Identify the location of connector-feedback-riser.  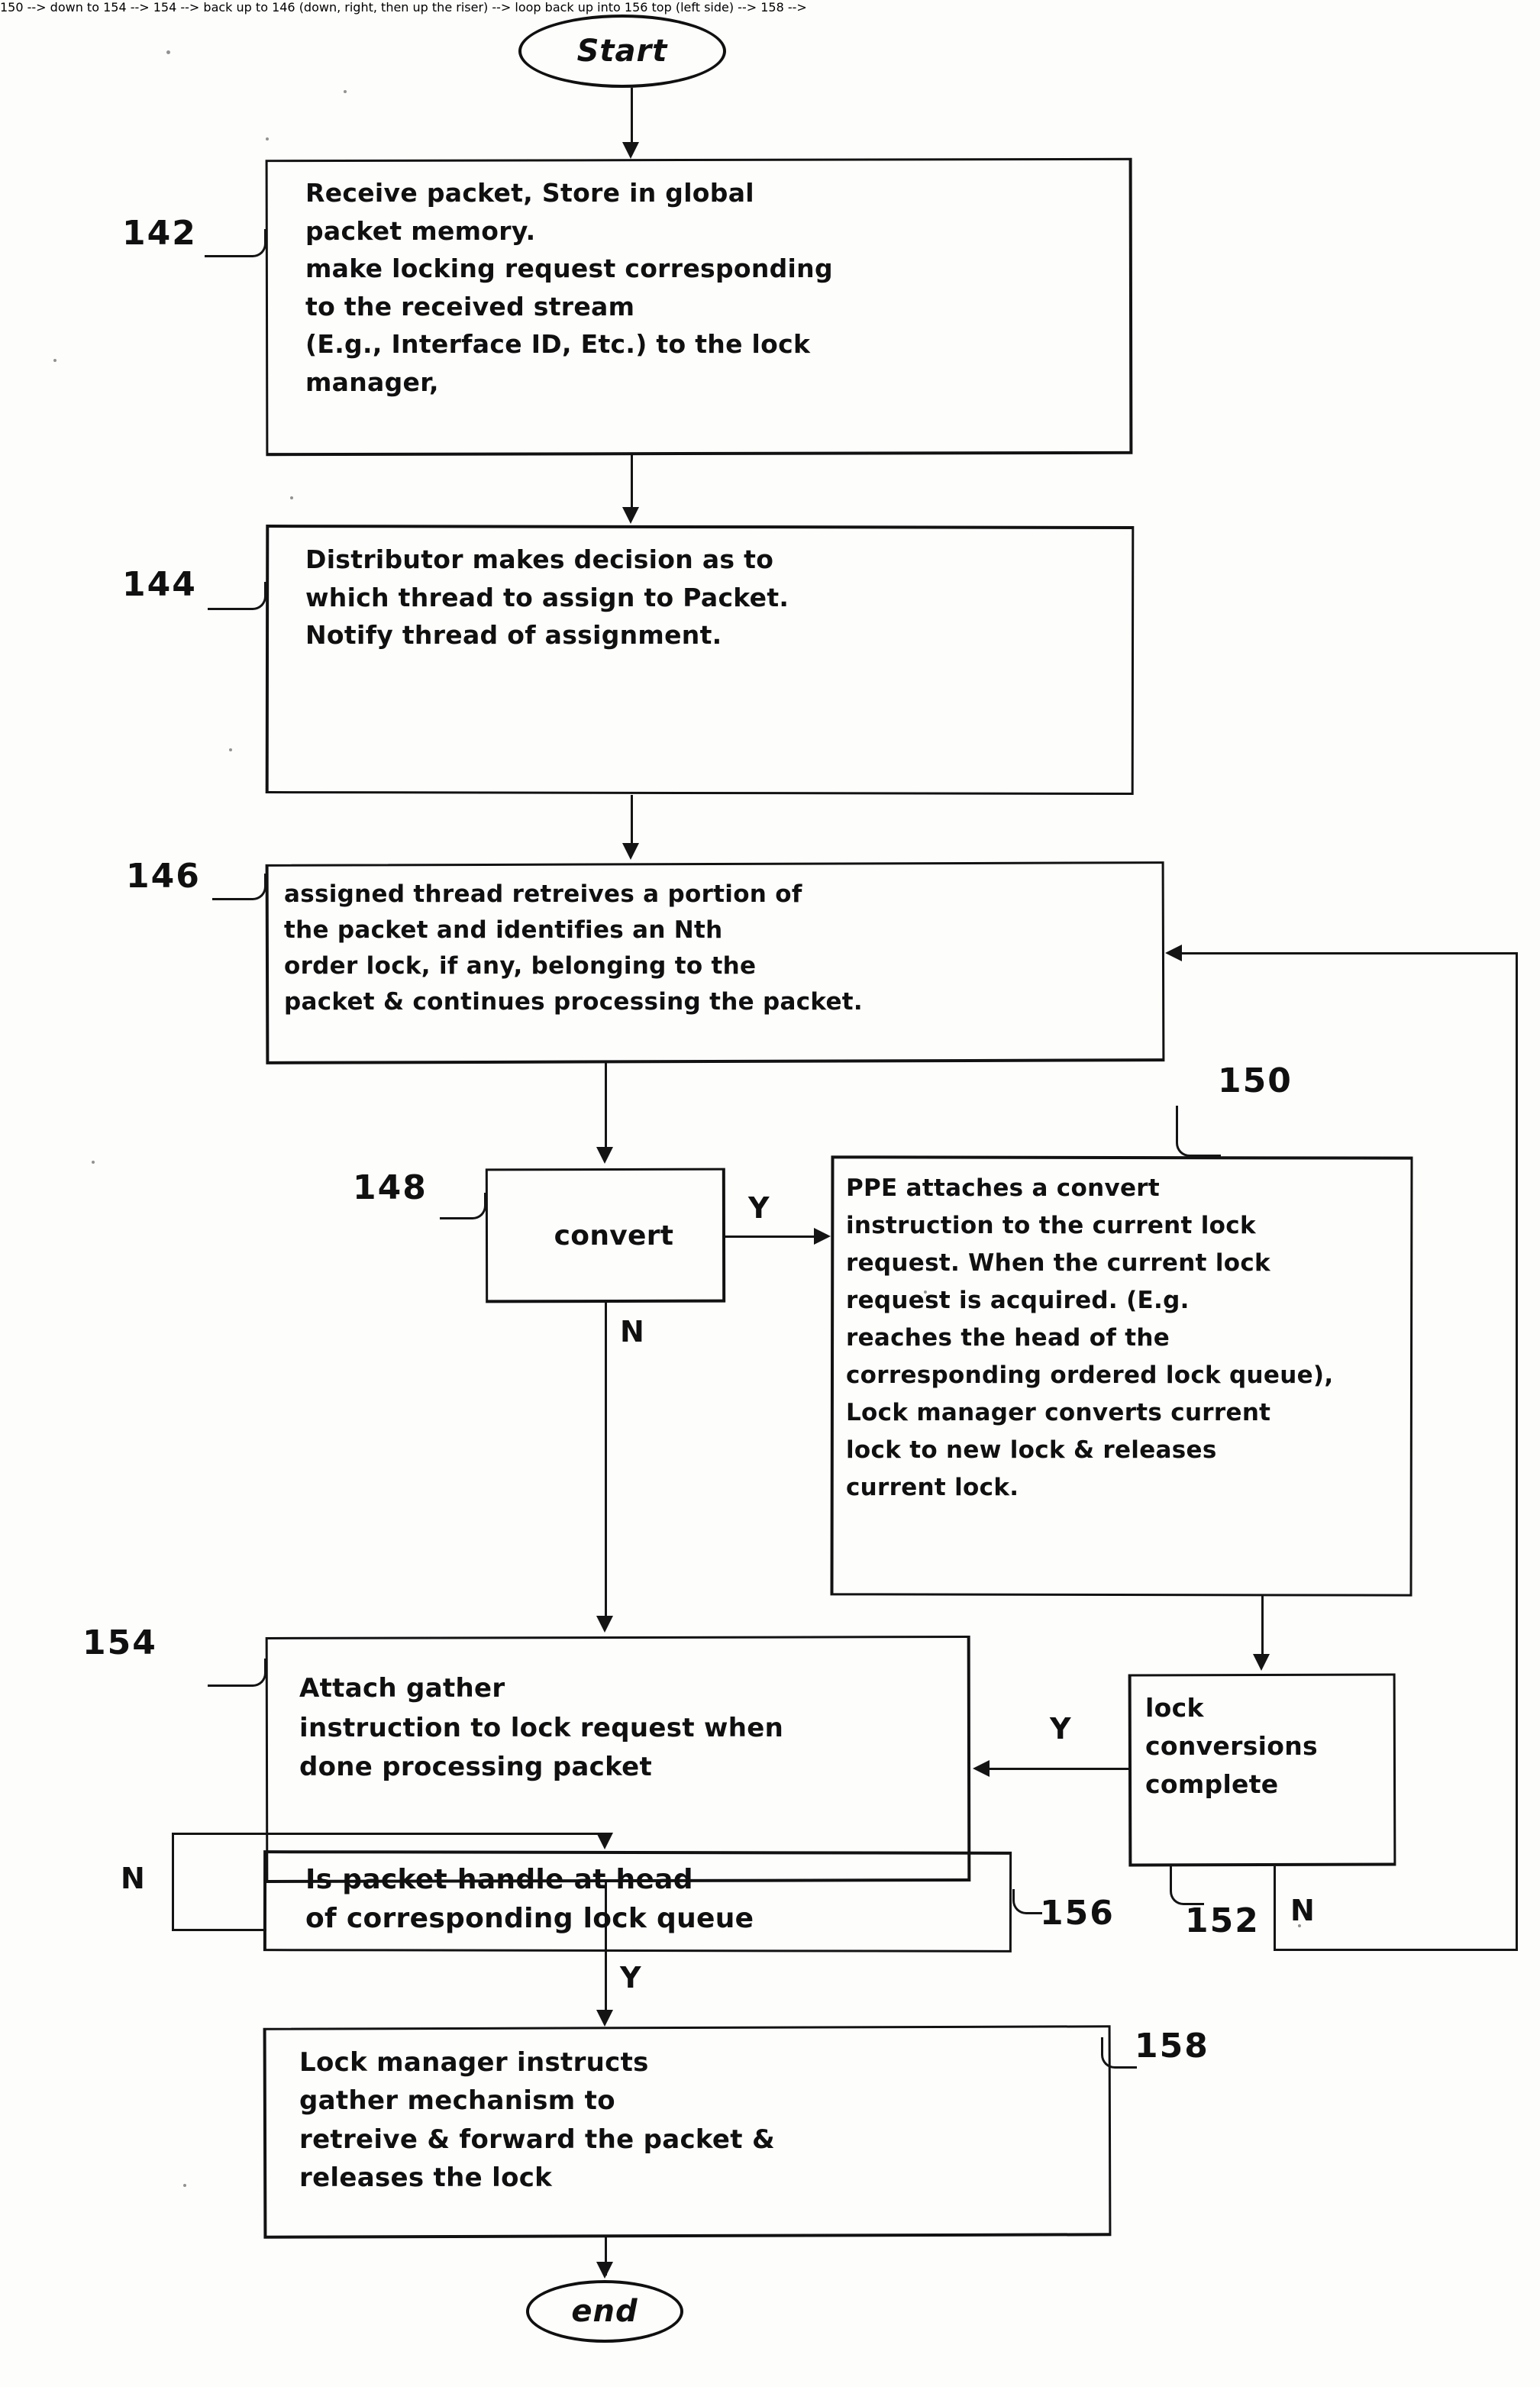
(1517, 1450).